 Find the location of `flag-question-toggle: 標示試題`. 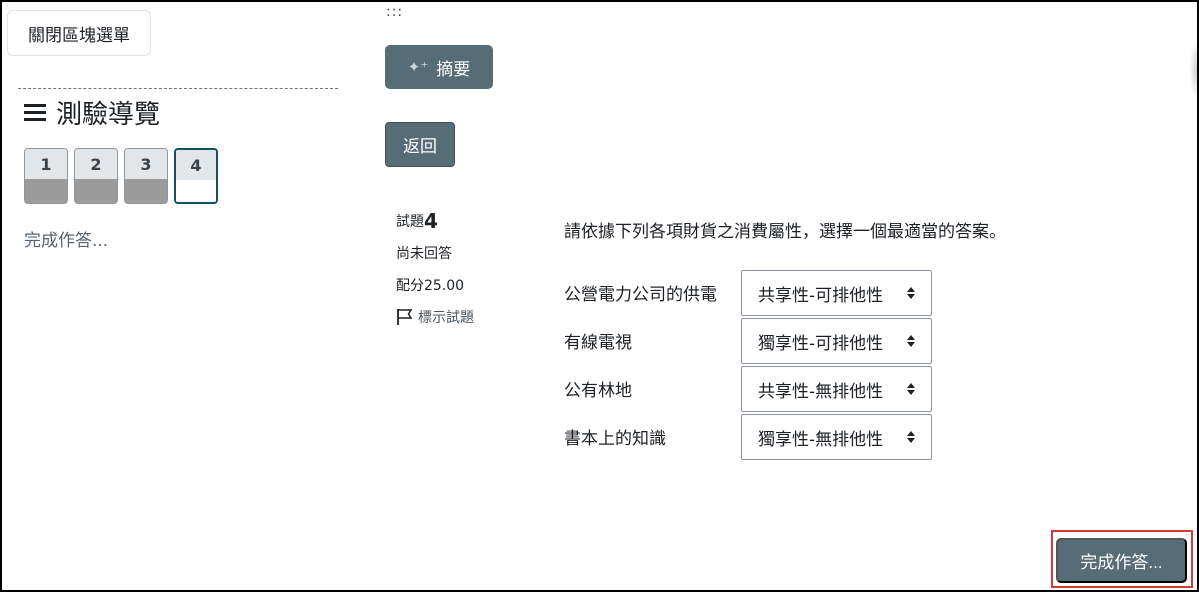

flag-question-toggle: 標示試題 is located at coordinates (435, 317).